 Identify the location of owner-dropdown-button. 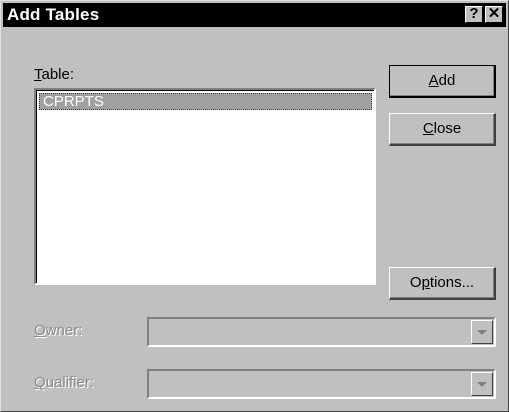
(482, 332).